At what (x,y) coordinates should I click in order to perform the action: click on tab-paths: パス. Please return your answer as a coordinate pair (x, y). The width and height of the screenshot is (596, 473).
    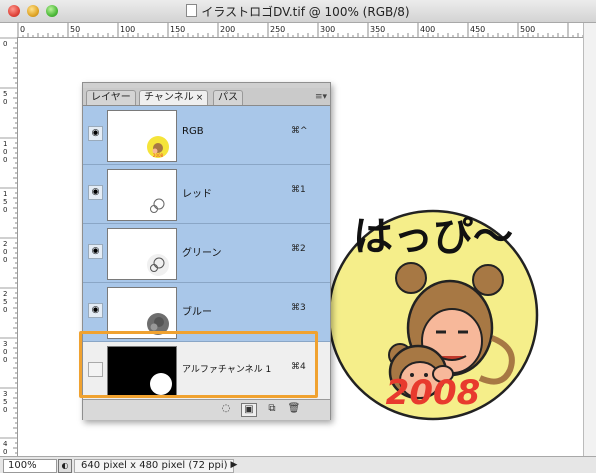
    Looking at the image, I should click on (228, 97).